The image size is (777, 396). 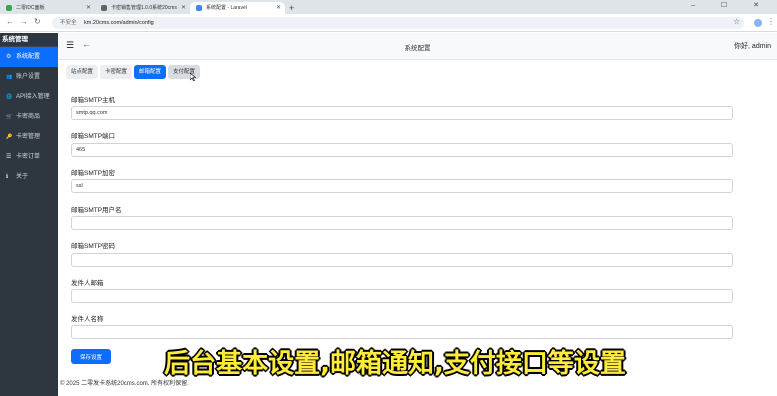 I want to click on bookmark-star-icon: ☆, so click(x=736, y=21).